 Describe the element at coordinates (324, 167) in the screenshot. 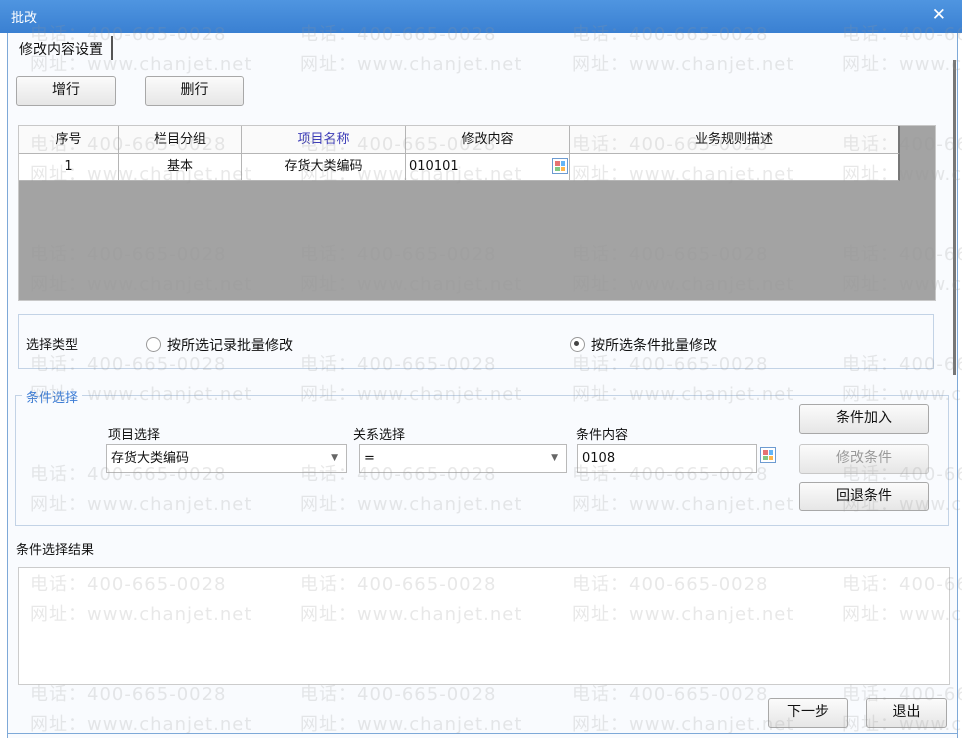

I see `cell-item-name: 存货大类编码` at that location.